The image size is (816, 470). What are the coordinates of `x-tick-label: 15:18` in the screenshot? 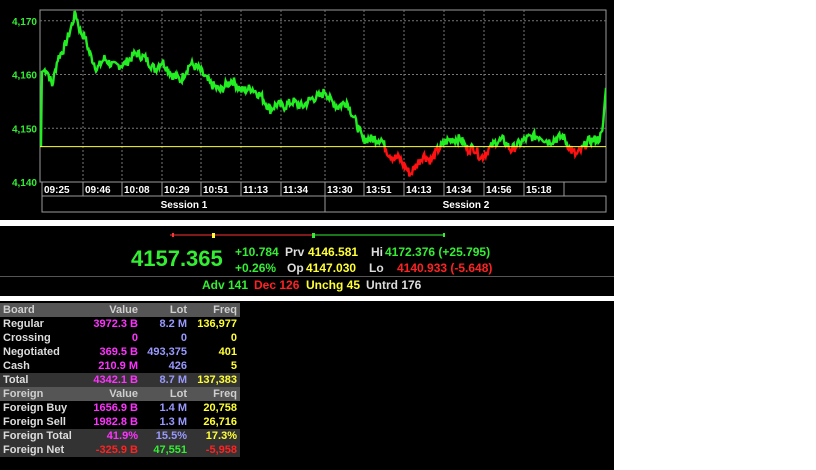 It's located at (539, 190).